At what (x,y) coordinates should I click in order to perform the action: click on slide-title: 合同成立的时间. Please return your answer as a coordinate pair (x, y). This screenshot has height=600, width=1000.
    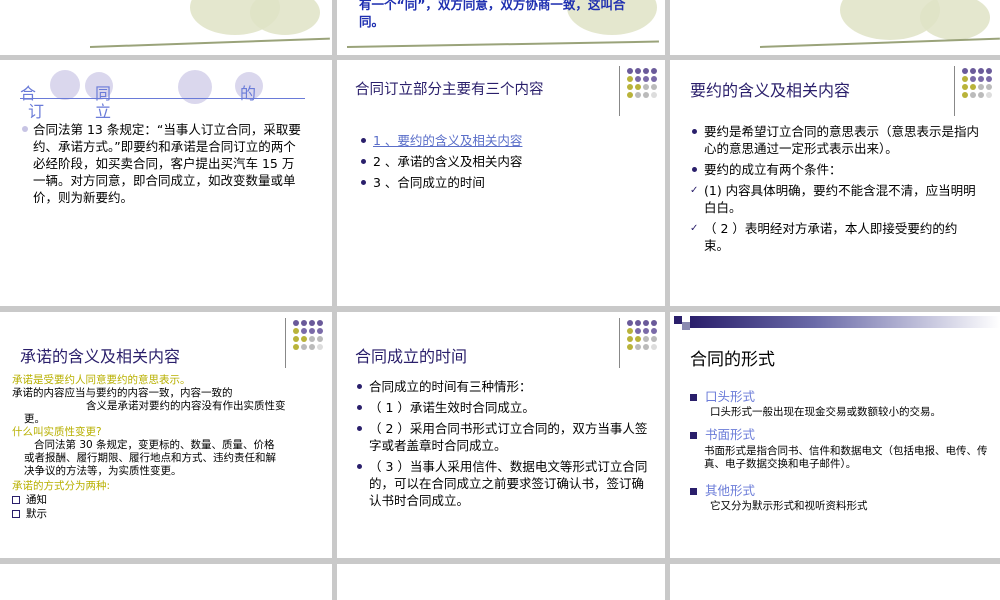
    Looking at the image, I should click on (411, 356).